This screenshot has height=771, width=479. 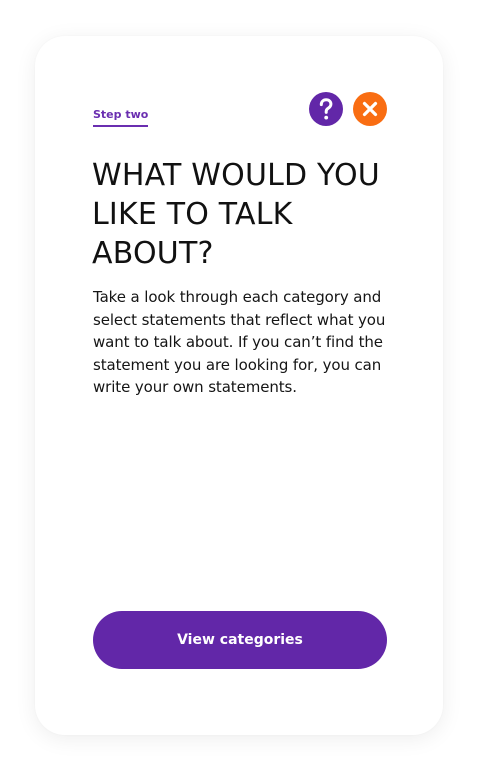 I want to click on step-indicator: Step two, so click(x=121, y=117).